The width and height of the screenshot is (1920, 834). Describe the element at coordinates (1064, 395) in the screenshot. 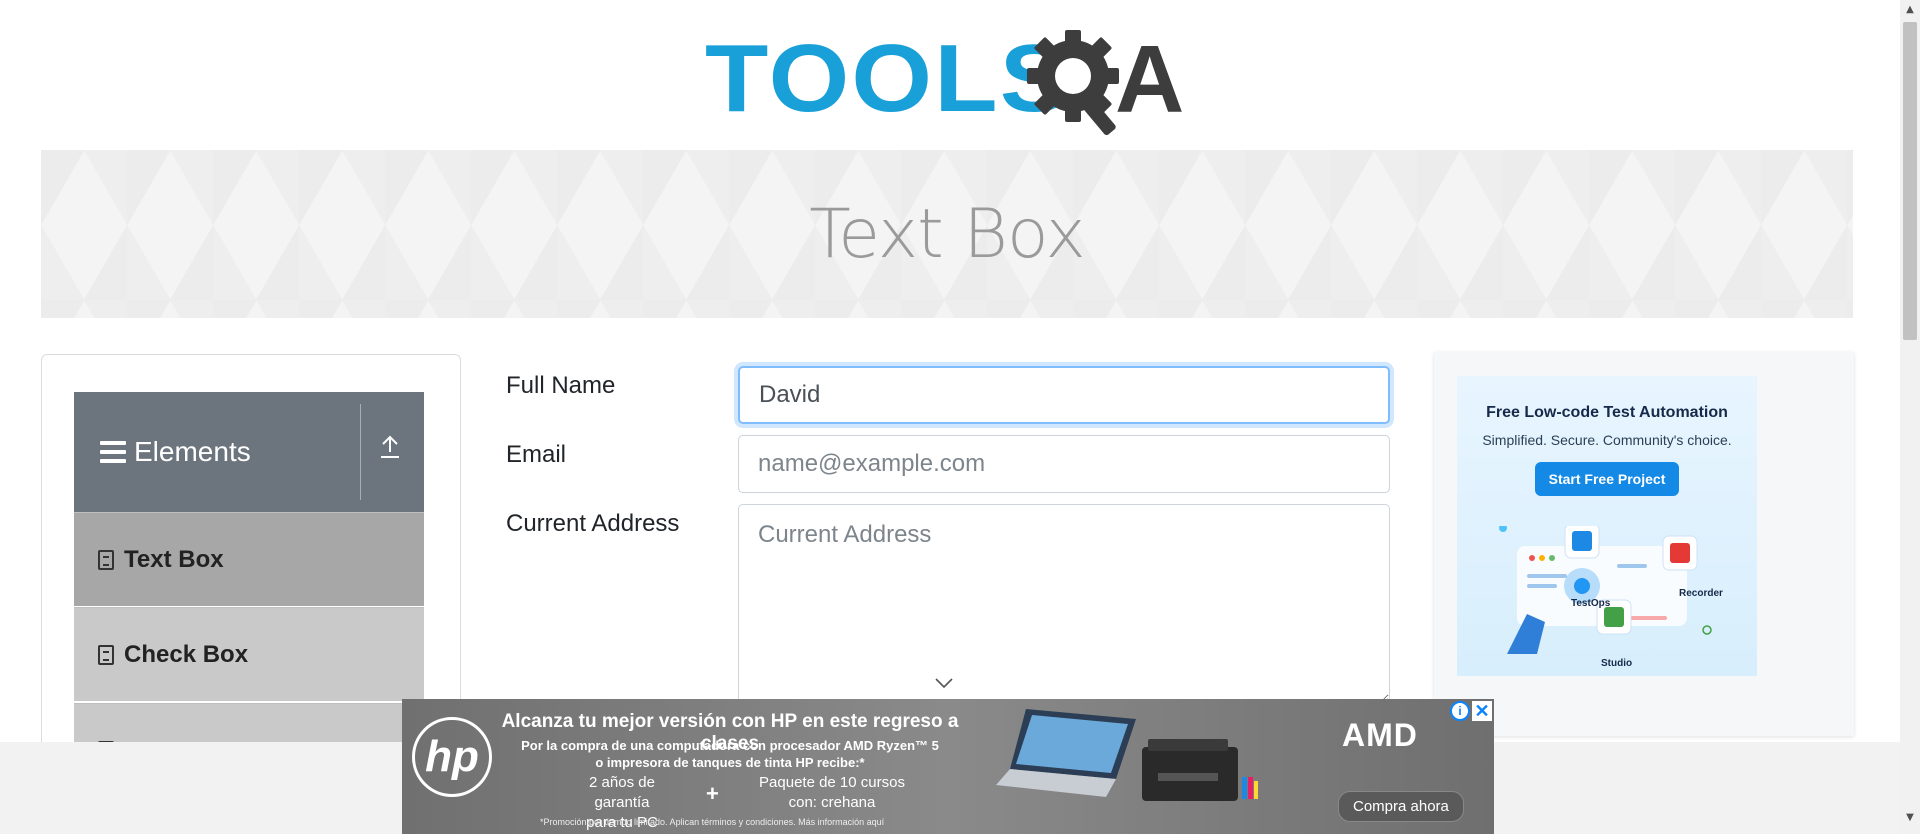

I see `full-name-input` at that location.